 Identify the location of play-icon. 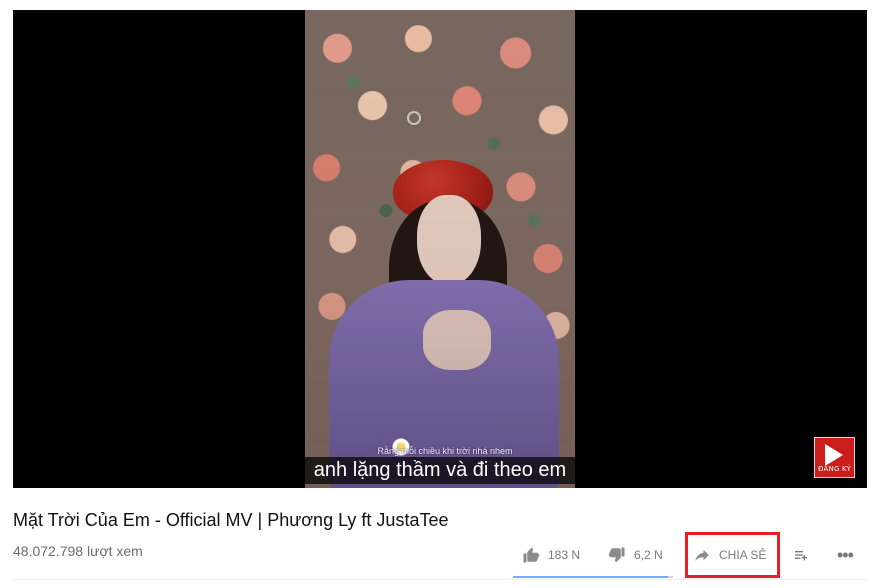
(834, 455).